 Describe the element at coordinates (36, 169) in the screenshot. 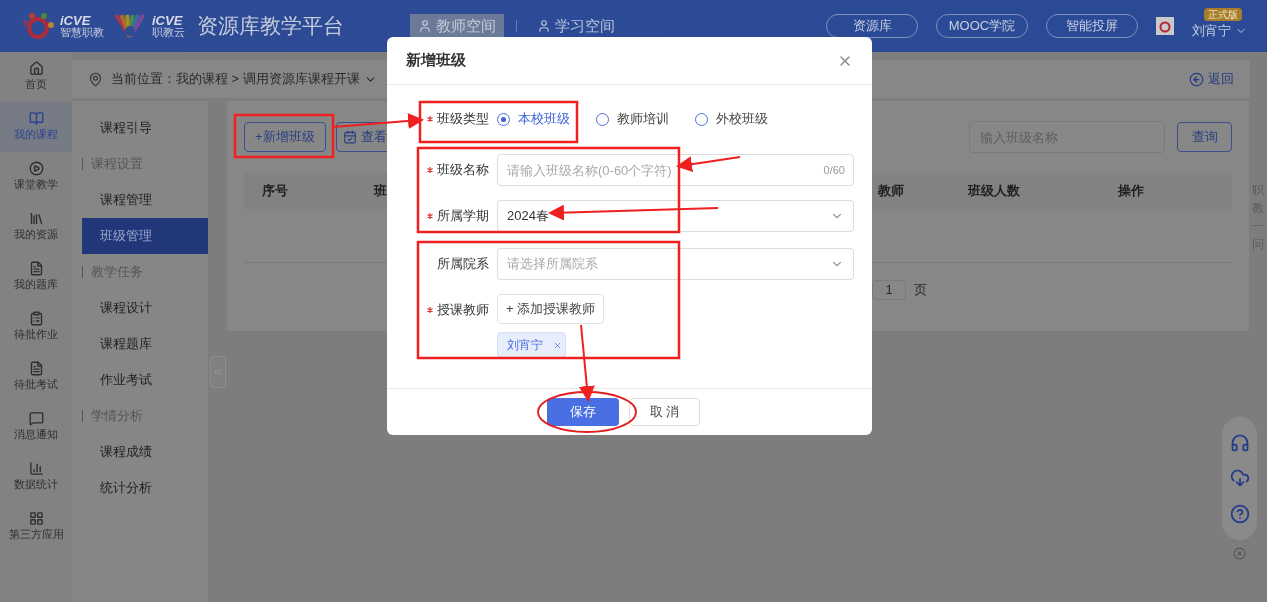

I see `play-icon` at that location.